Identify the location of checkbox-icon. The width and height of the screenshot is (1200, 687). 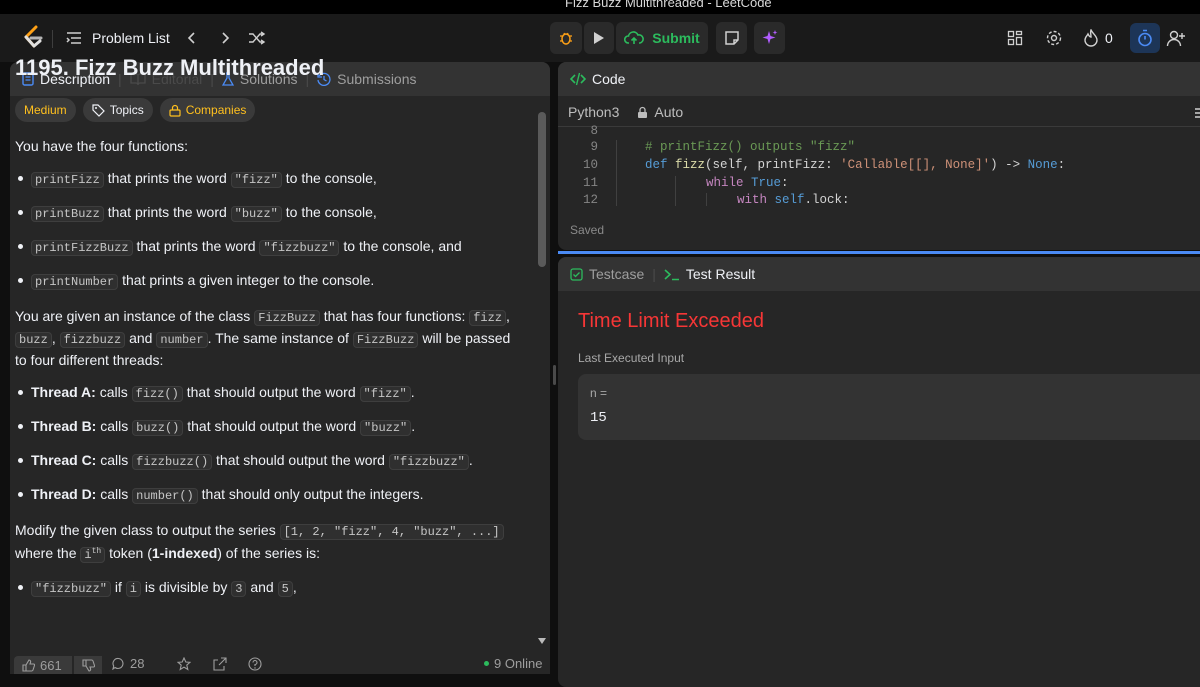
(576, 274).